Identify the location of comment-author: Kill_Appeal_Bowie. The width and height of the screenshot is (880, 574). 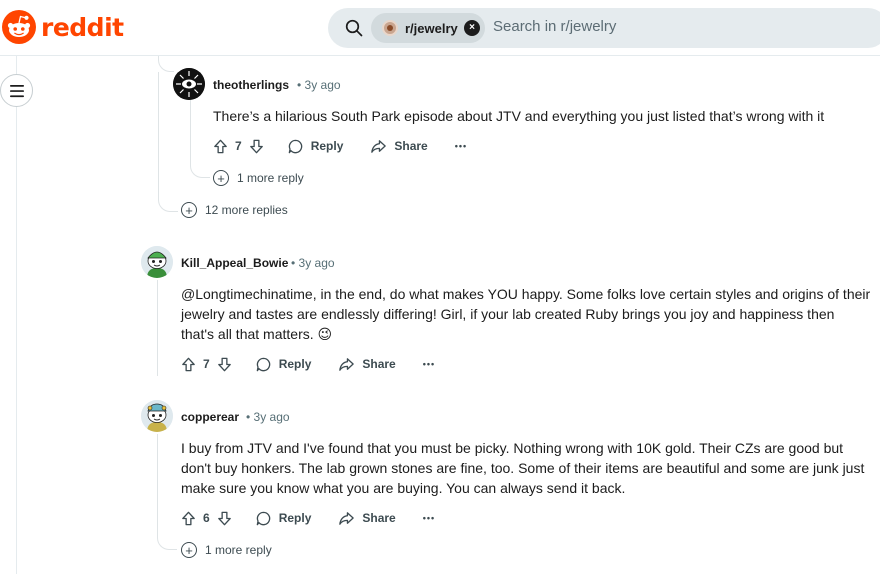
(234, 263).